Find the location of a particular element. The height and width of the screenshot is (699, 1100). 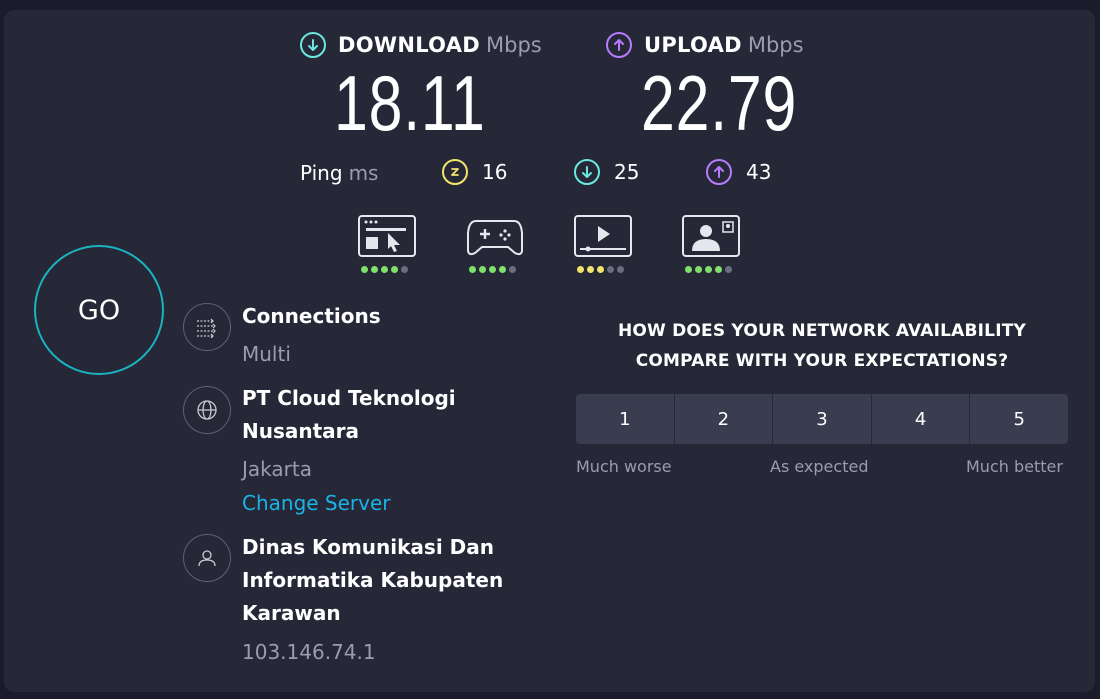

survey-option-4: 4 is located at coordinates (921, 419).